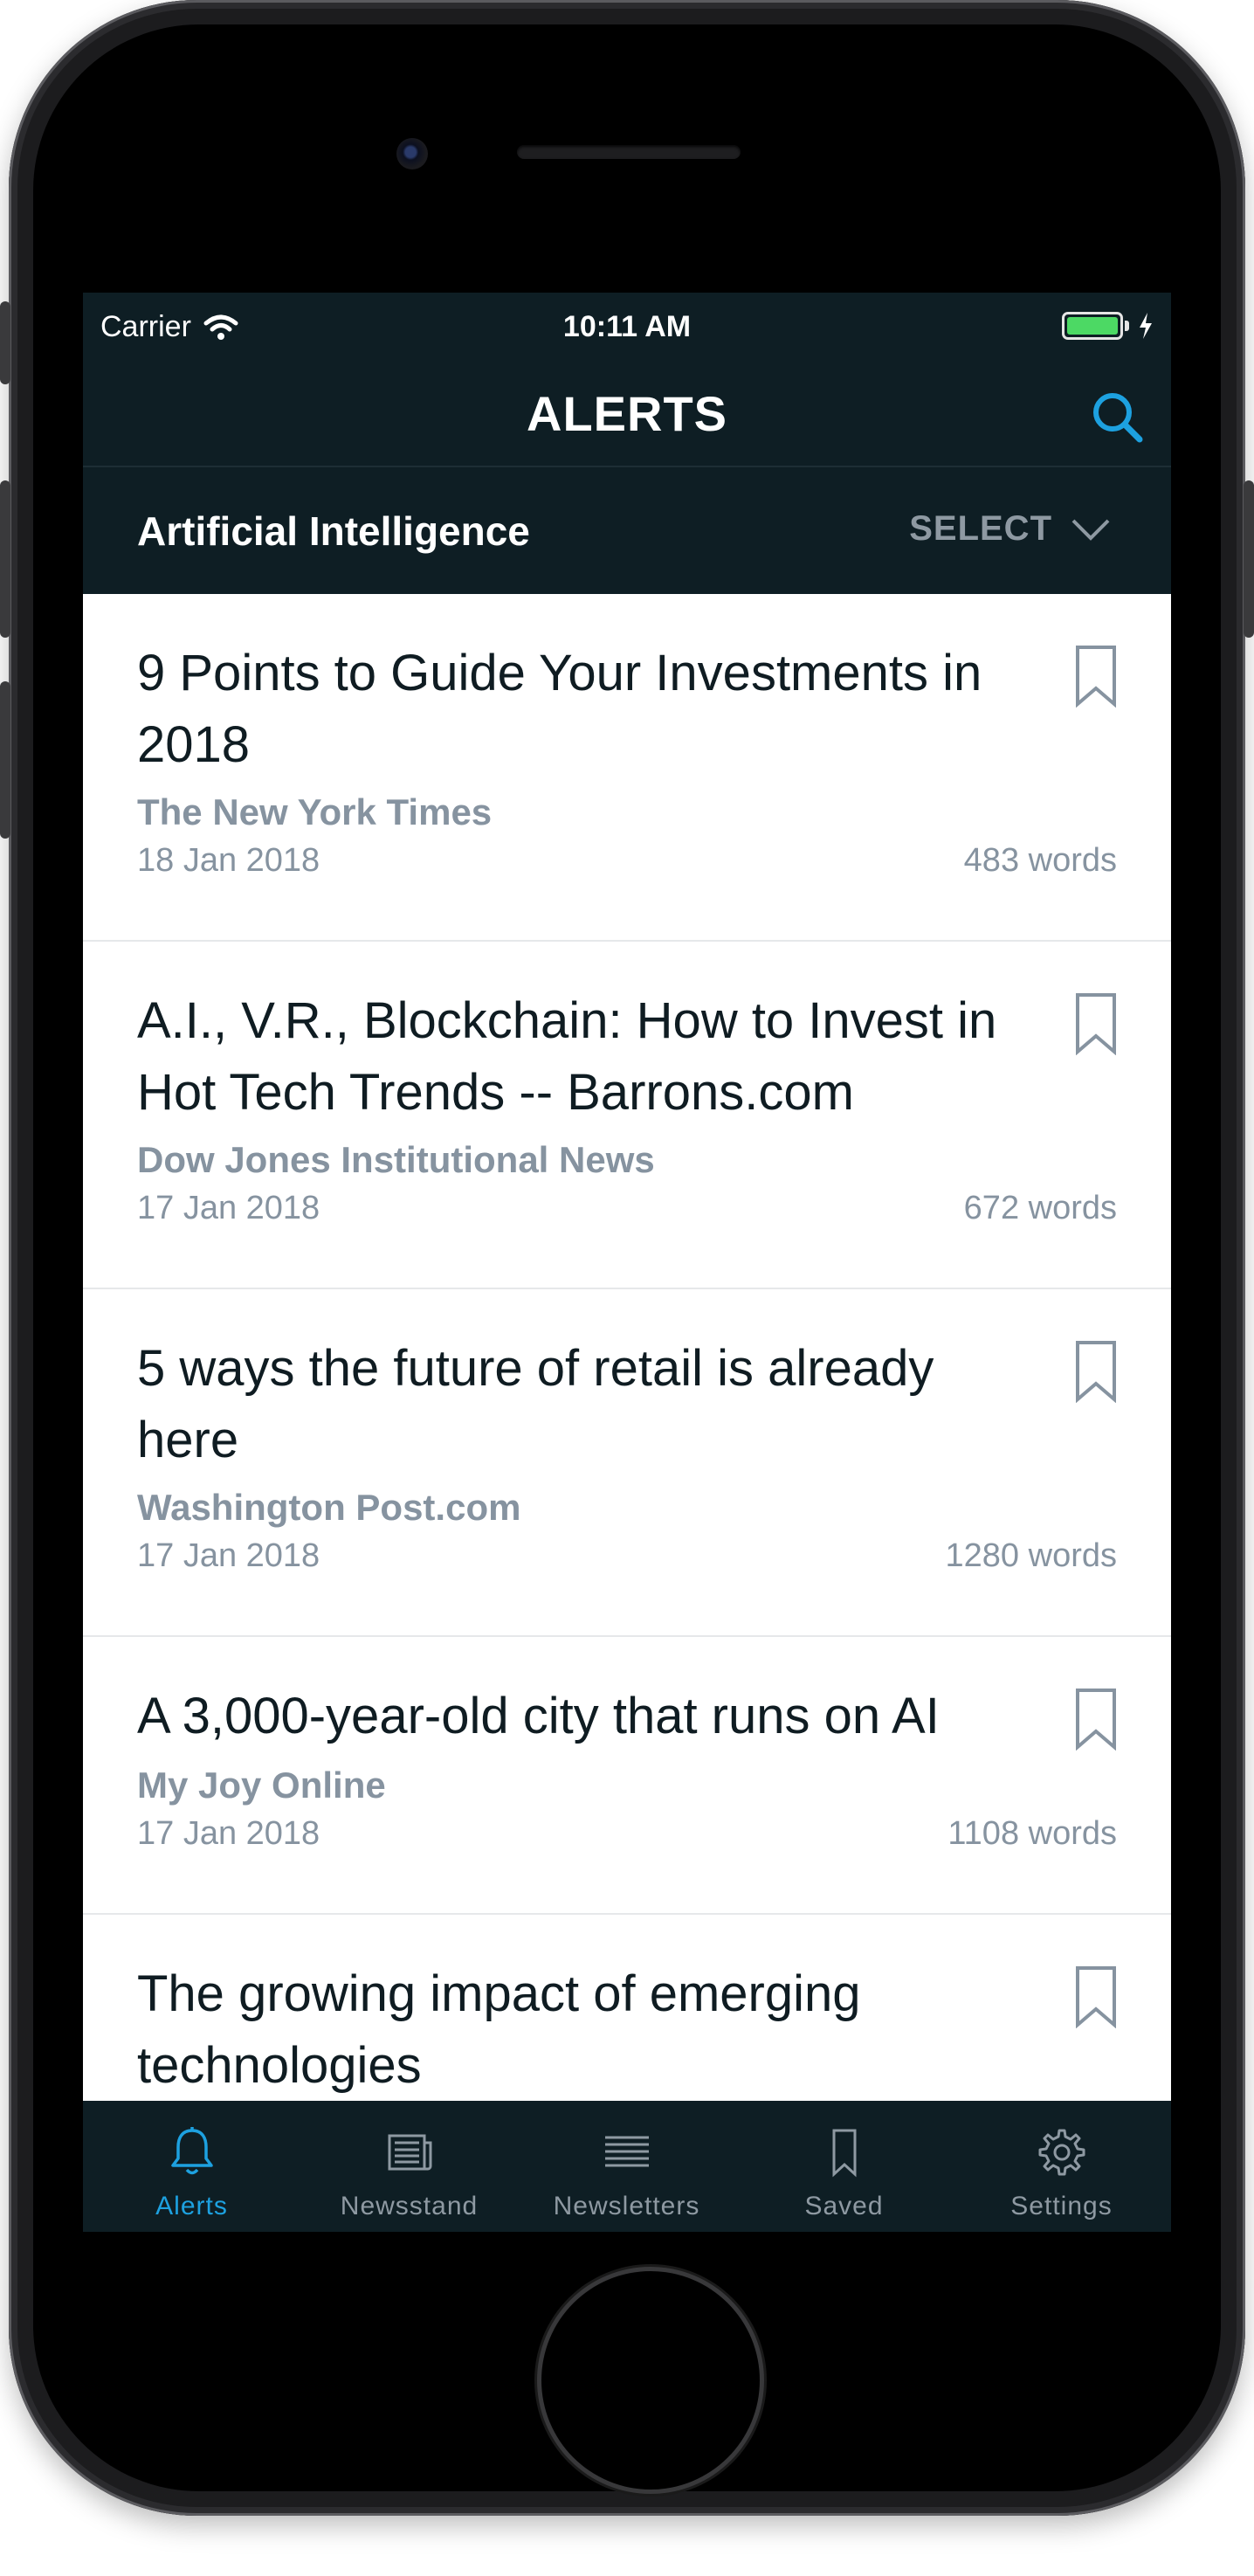 The height and width of the screenshot is (2576, 1254). I want to click on charging-bolt-icon, so click(1146, 326).